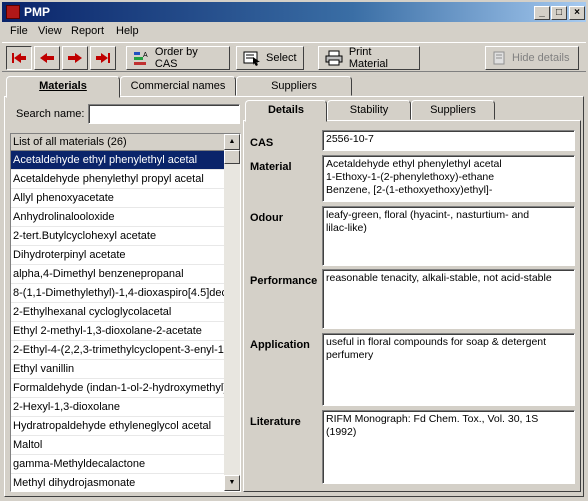 This screenshot has height=501, width=588. I want to click on list-item: gamma-Methyldecalactone, so click(118, 464).